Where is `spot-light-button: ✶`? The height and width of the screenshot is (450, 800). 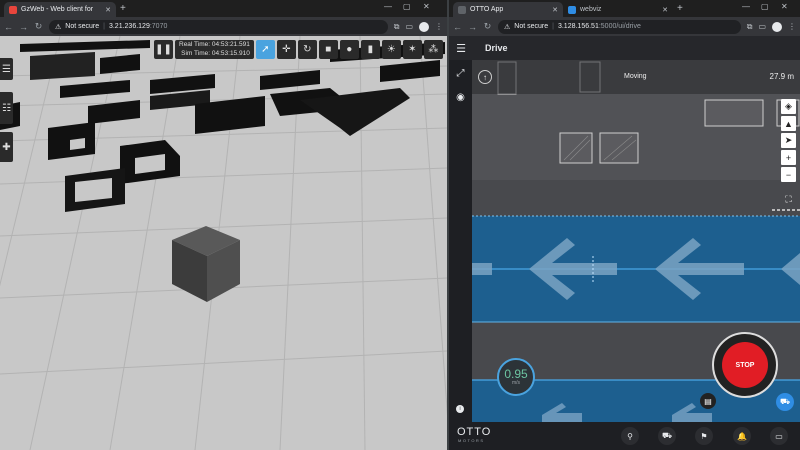 spot-light-button: ✶ is located at coordinates (412, 49).